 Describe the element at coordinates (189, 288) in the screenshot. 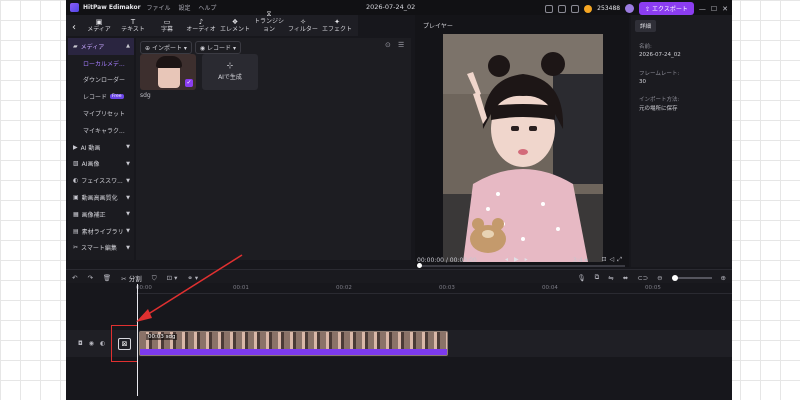

I see `annotation-arrow` at that location.